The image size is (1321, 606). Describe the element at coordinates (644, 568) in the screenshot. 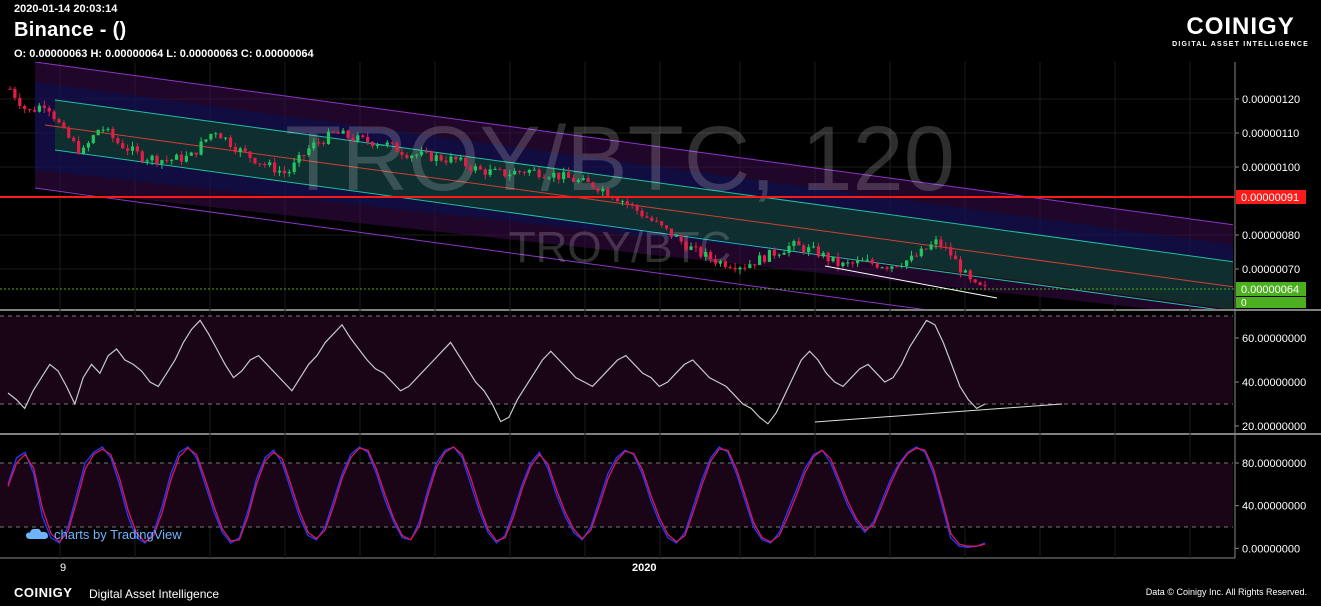

I see `x-label-2020: 2020` at that location.